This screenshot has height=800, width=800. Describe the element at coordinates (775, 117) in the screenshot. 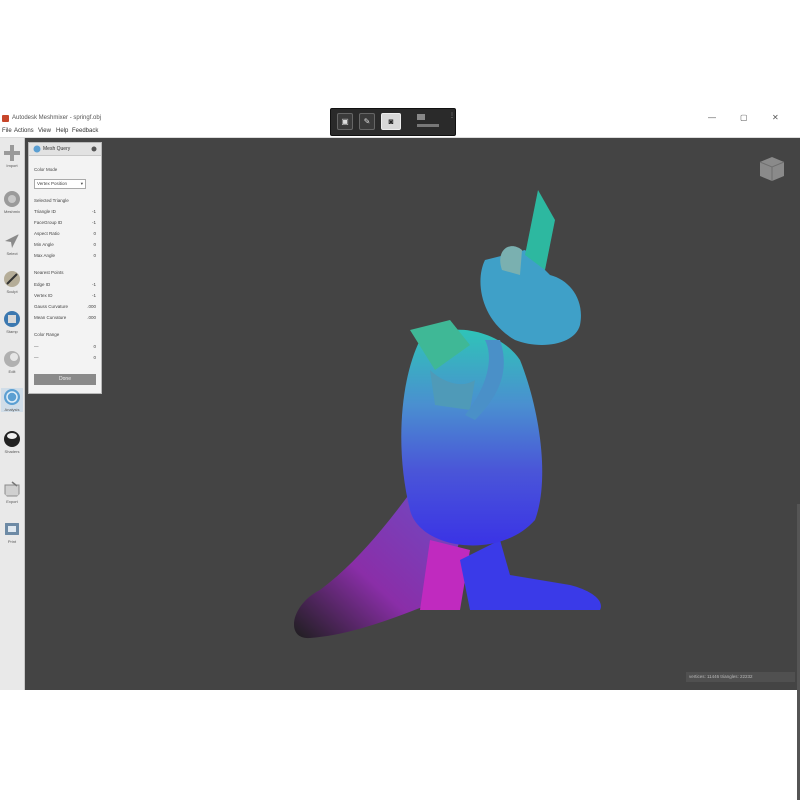

I see `close-button: ✕` at that location.